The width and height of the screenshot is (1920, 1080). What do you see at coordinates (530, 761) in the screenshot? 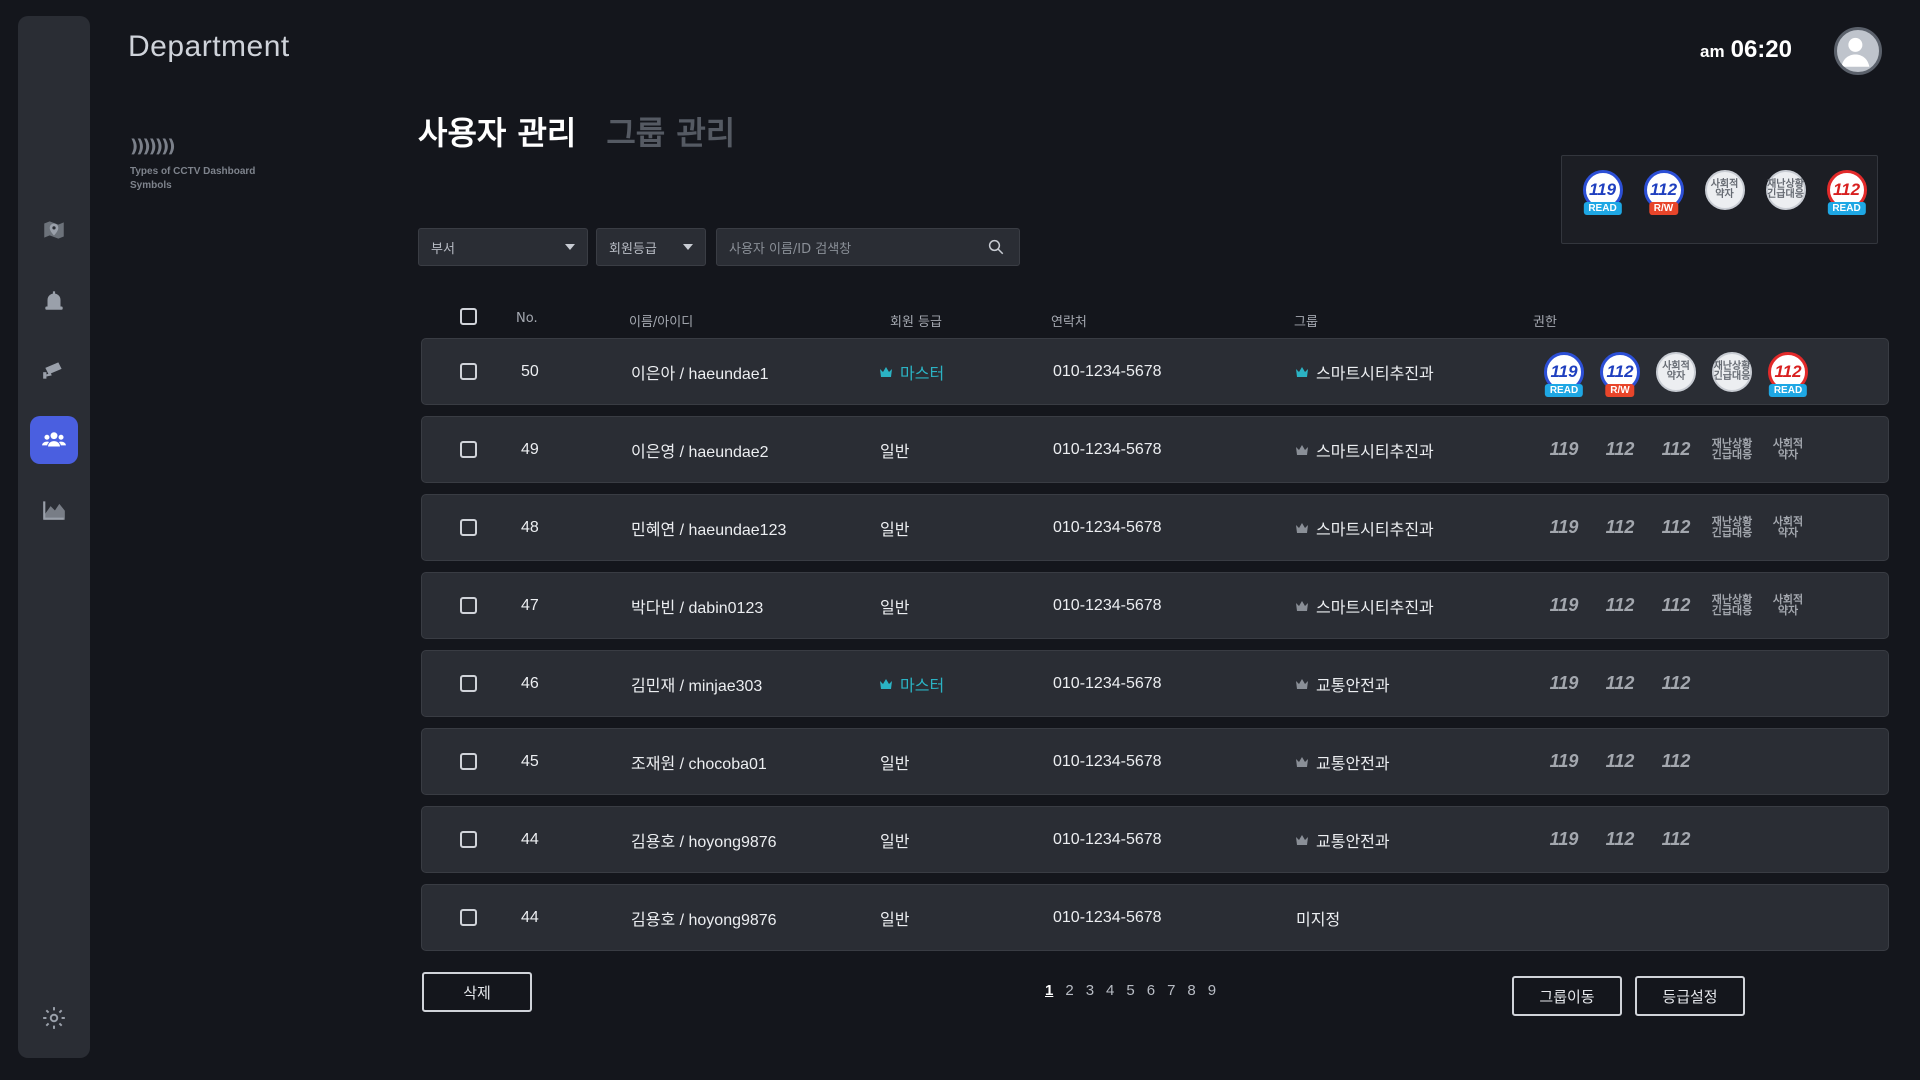
I see `row-no: 45` at bounding box center [530, 761].